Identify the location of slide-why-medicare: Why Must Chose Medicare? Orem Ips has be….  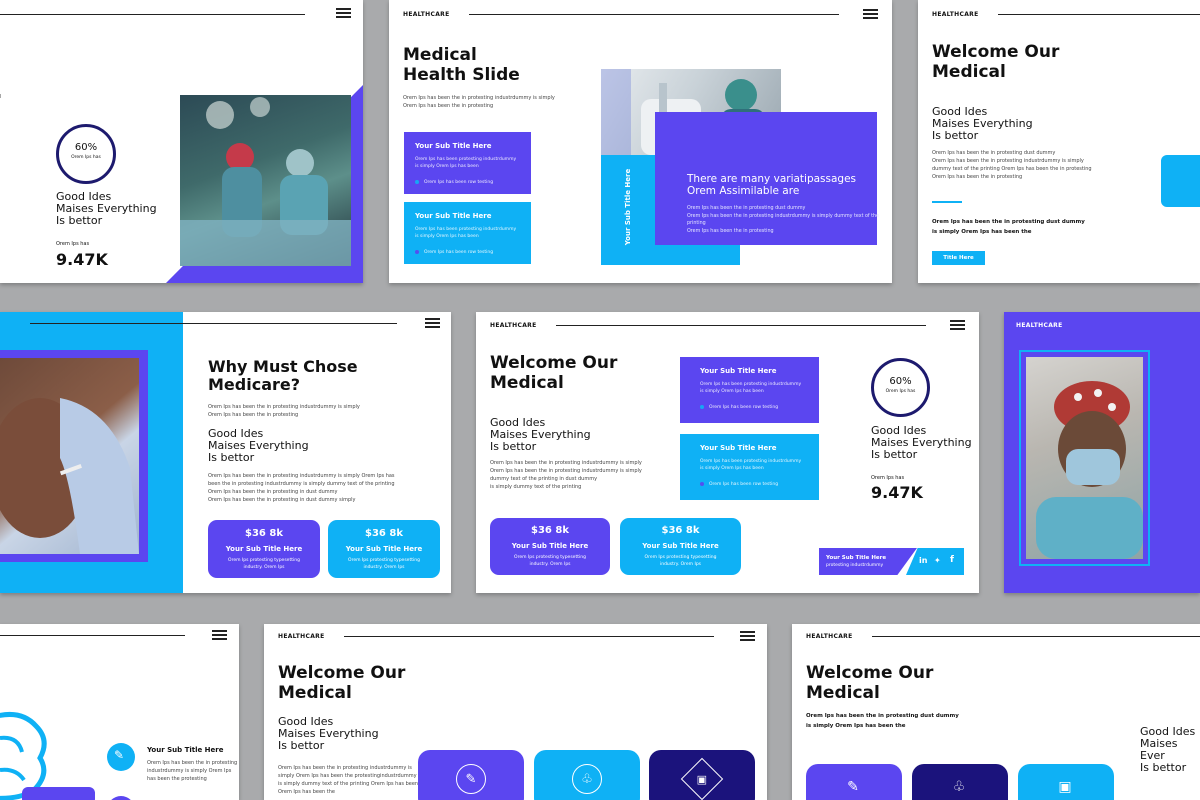
(225, 452).